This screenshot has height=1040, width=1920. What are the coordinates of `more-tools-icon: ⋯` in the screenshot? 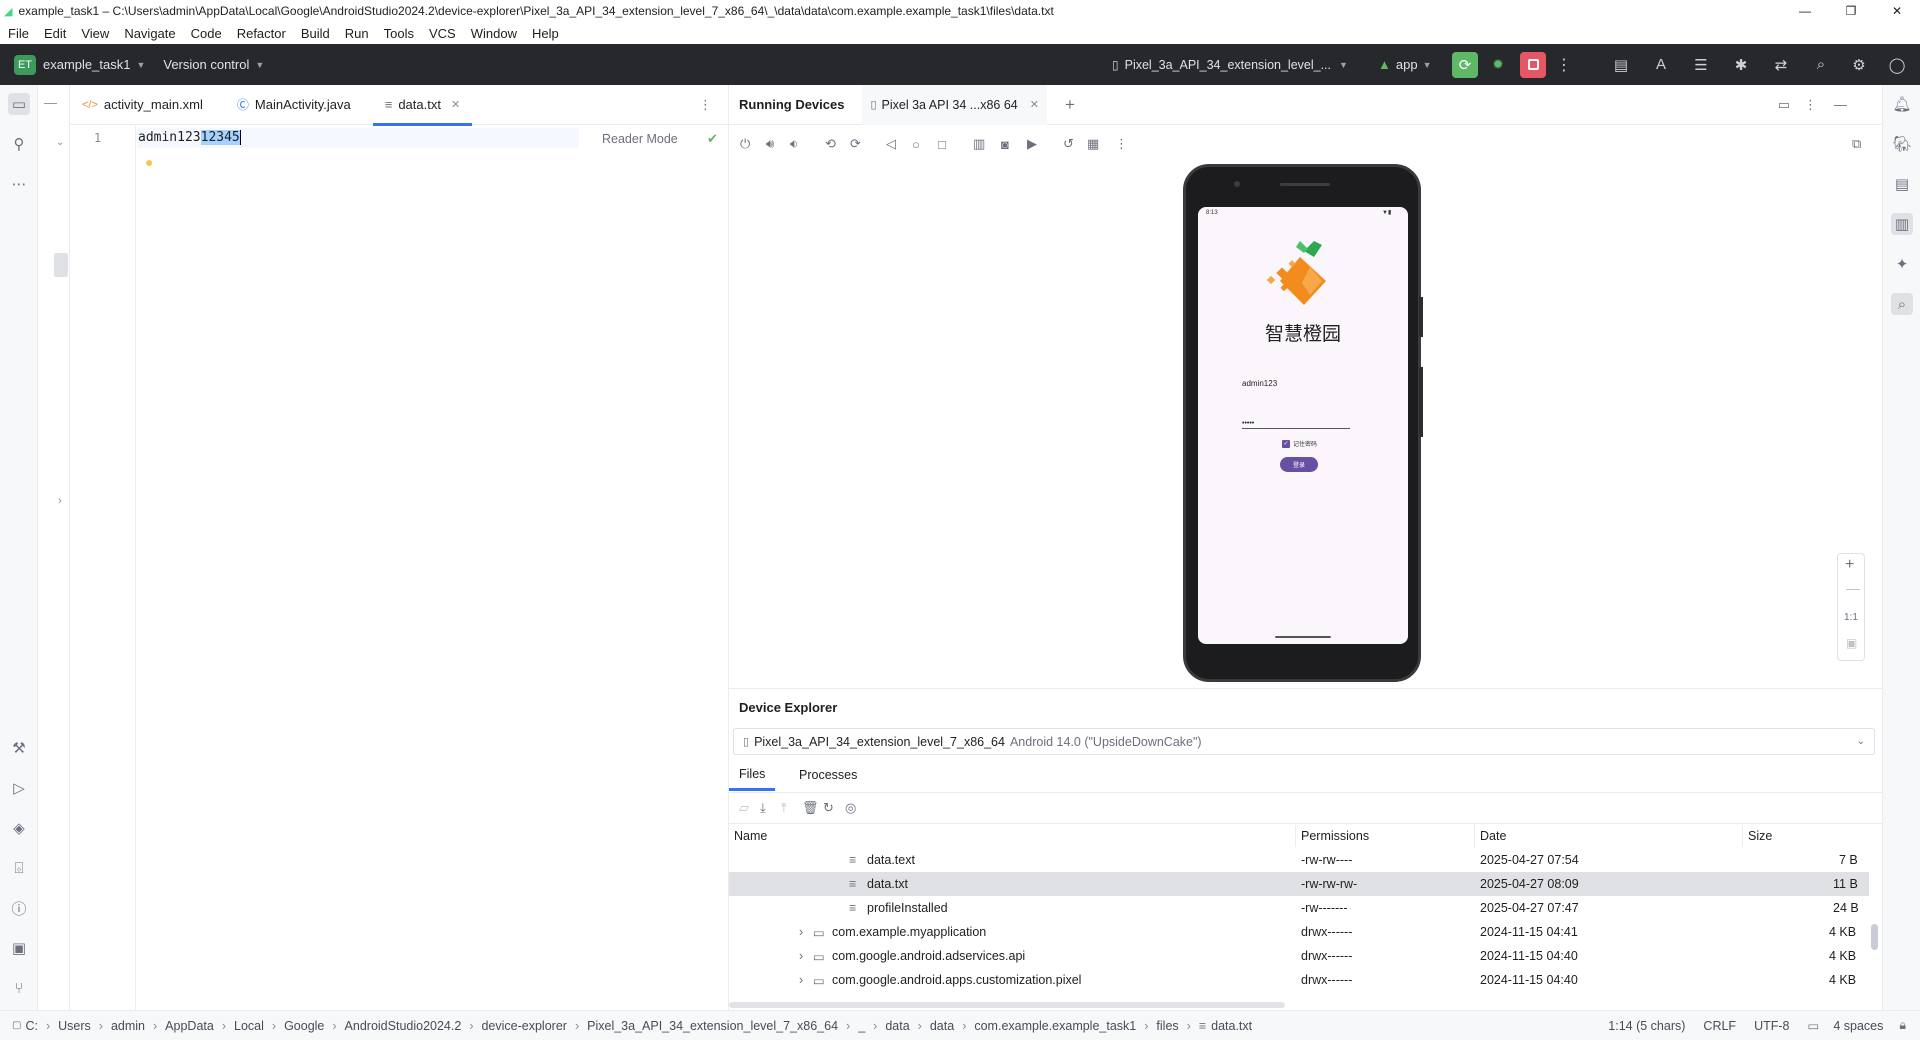 It's located at (19, 184).